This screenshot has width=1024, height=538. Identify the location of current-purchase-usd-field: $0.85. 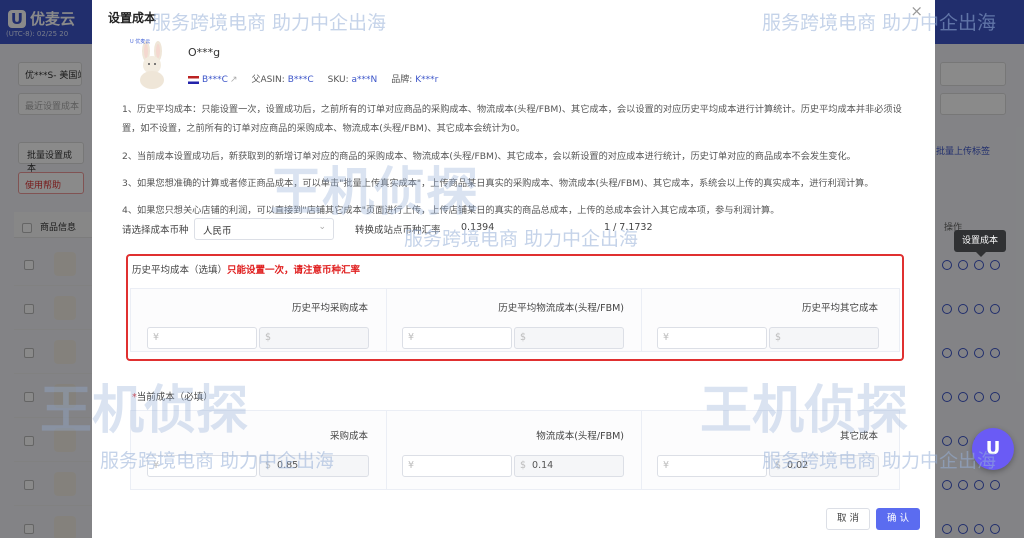
(314, 466).